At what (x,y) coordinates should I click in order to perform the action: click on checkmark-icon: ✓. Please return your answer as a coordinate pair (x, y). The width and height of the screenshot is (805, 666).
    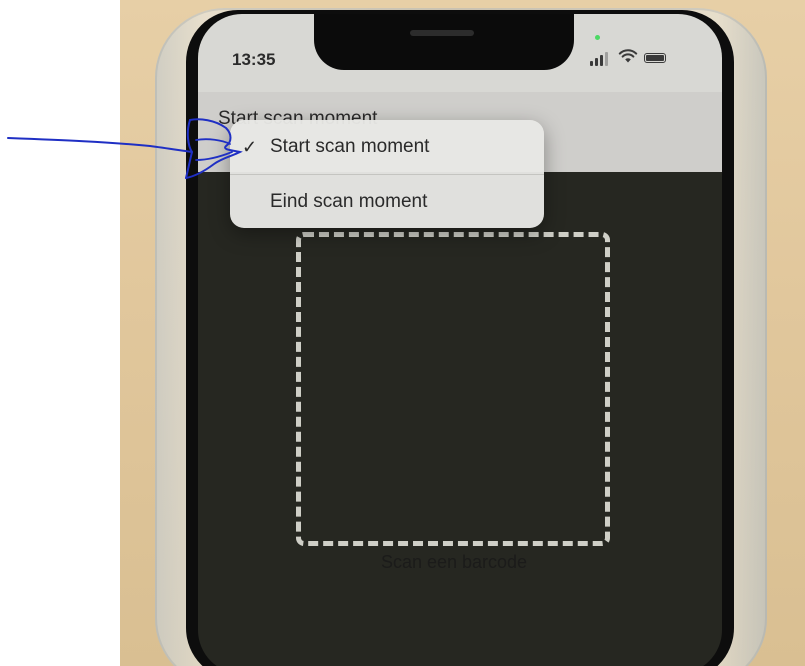
    Looking at the image, I should click on (250, 146).